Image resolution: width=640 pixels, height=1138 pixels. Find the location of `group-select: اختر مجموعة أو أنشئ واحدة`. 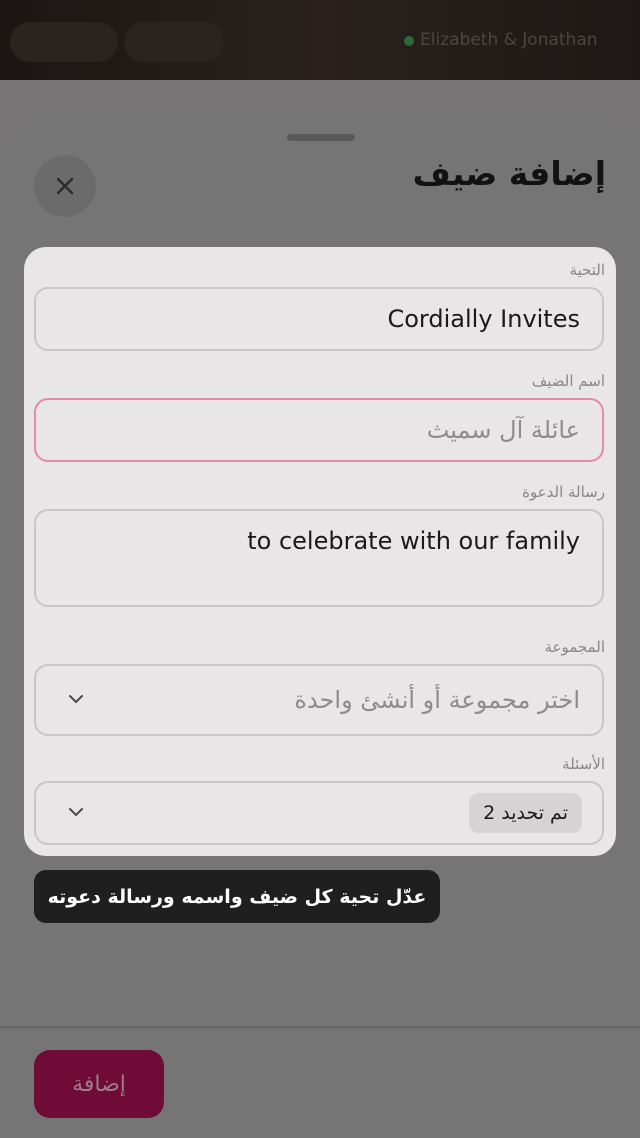

group-select: اختر مجموعة أو أنشئ واحدة is located at coordinates (319, 700).